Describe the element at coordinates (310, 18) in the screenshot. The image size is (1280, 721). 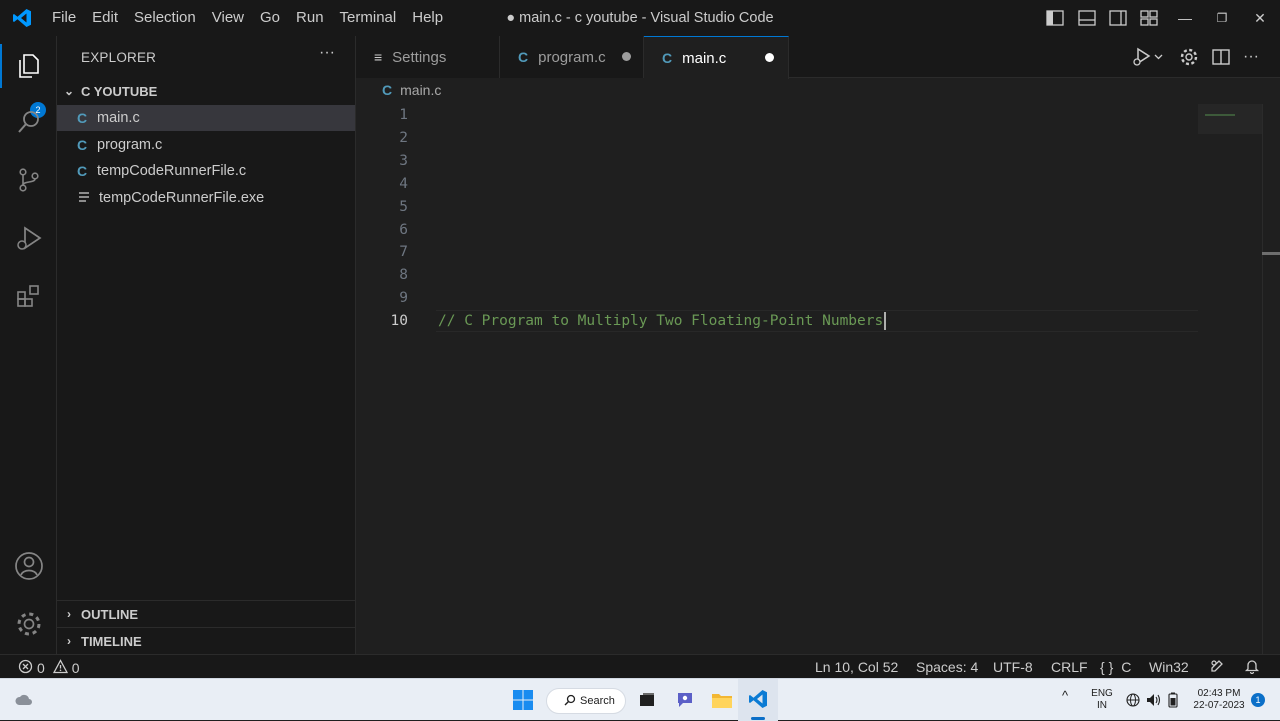
I see `menu-run: Run` at that location.